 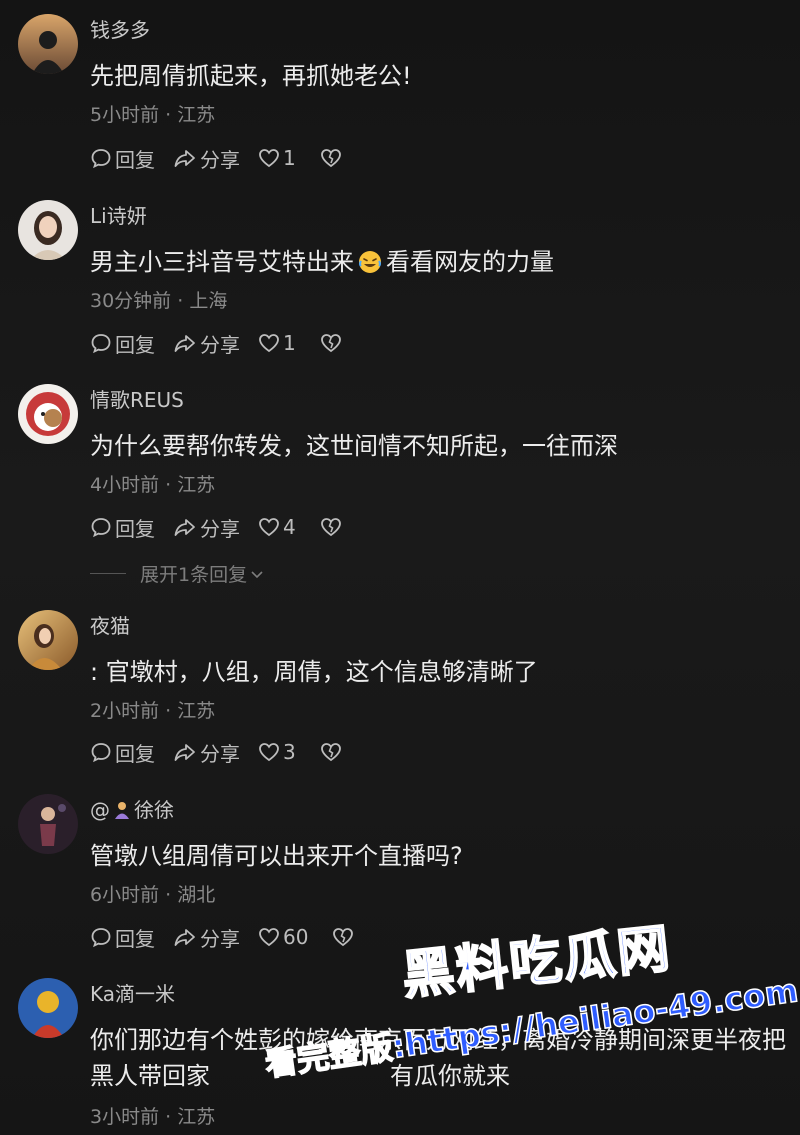 I want to click on expand-replies-label: 展开1条回复, so click(x=194, y=575).